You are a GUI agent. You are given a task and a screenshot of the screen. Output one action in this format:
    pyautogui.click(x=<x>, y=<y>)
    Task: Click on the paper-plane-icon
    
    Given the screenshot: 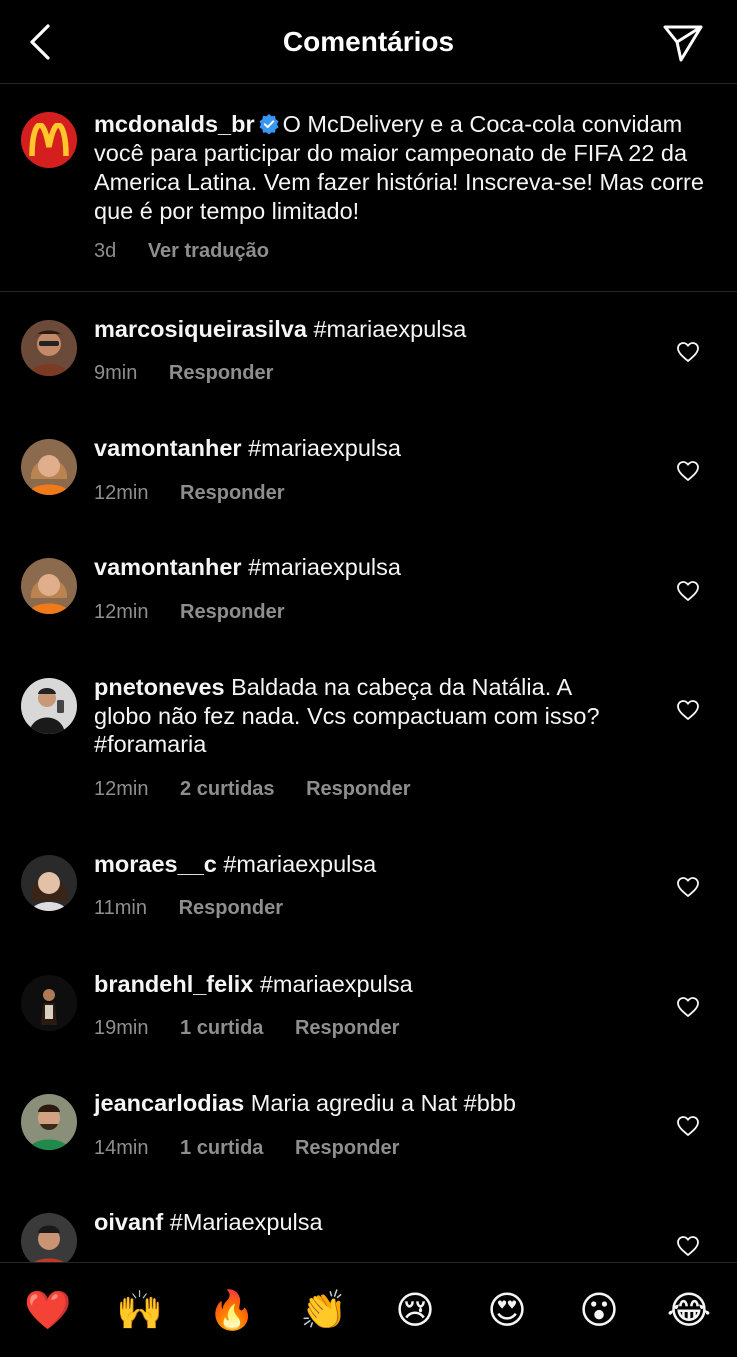 What is the action you would take?
    pyautogui.click(x=683, y=43)
    